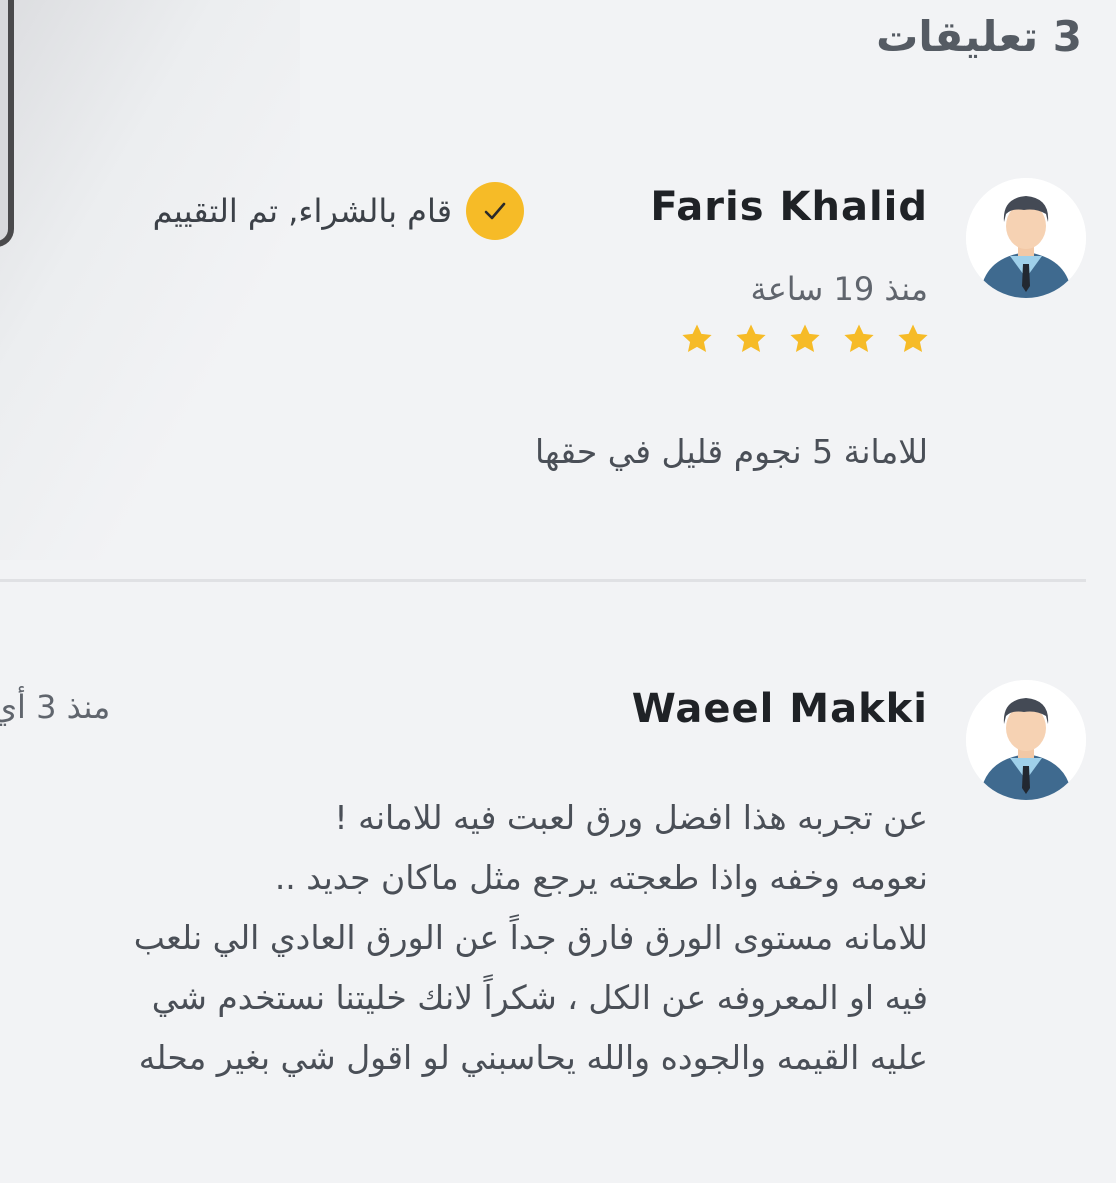 The height and width of the screenshot is (1183, 1116). I want to click on review-body: للامانة 5 نجوم قليل في حقها, so click(731, 451).